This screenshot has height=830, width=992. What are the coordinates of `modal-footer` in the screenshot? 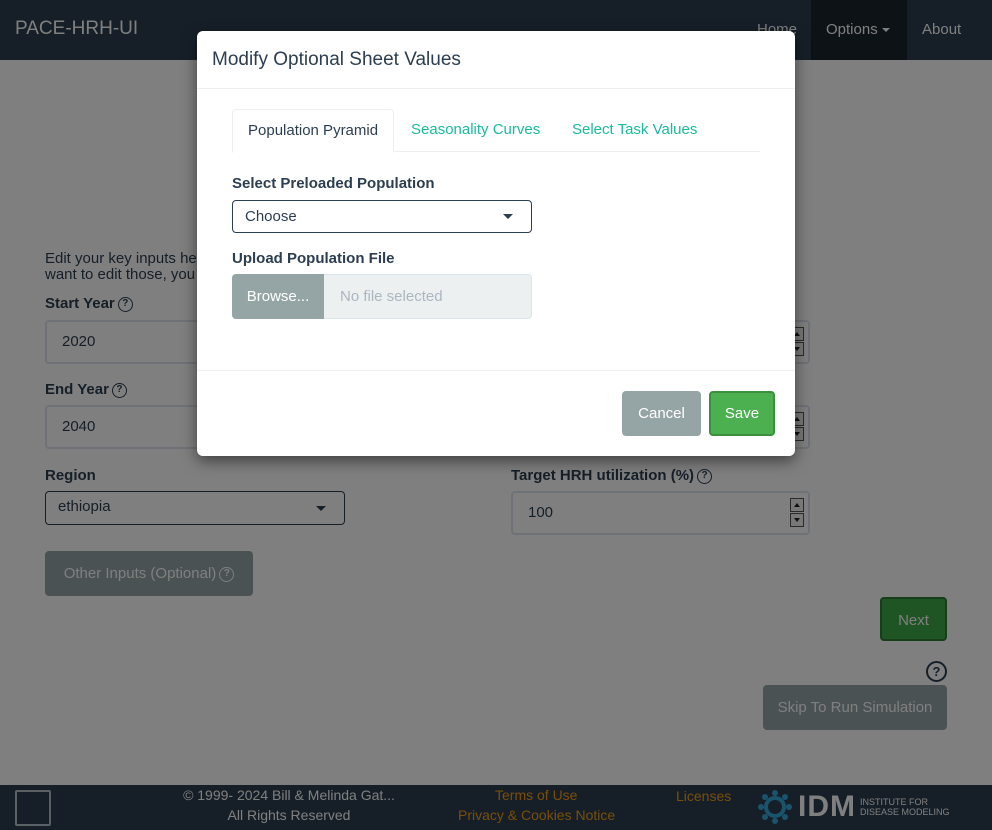 It's located at (496, 413).